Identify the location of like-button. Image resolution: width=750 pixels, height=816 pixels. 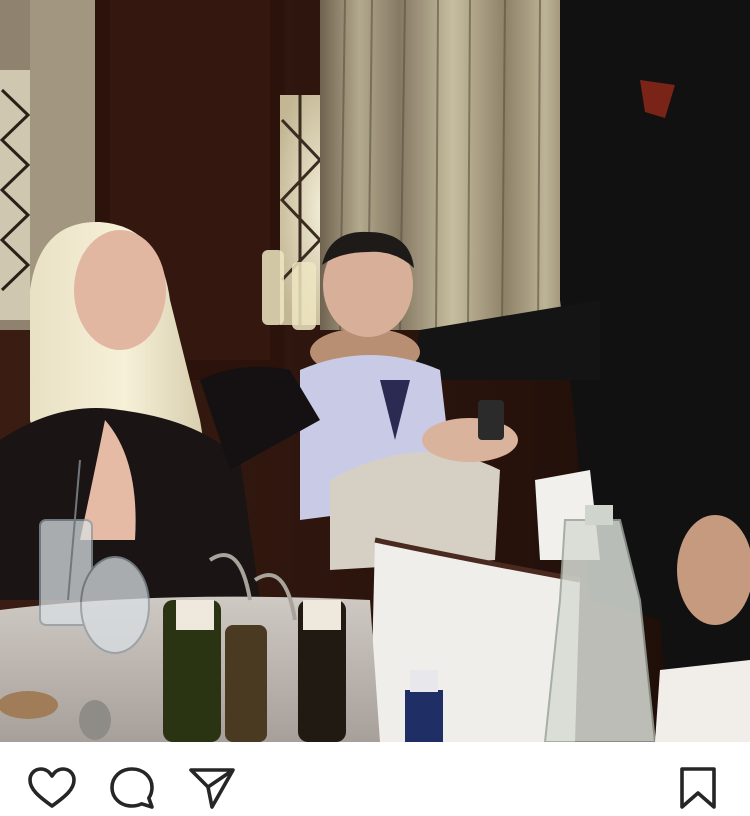
(52, 788).